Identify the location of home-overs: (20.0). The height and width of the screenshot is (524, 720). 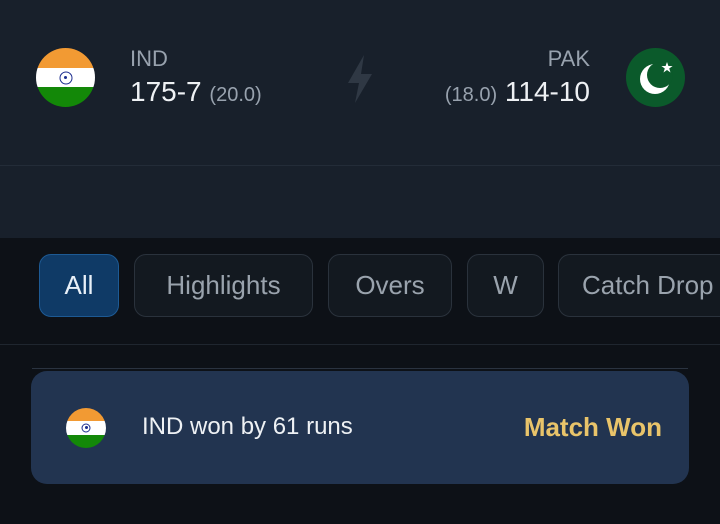
(235, 95).